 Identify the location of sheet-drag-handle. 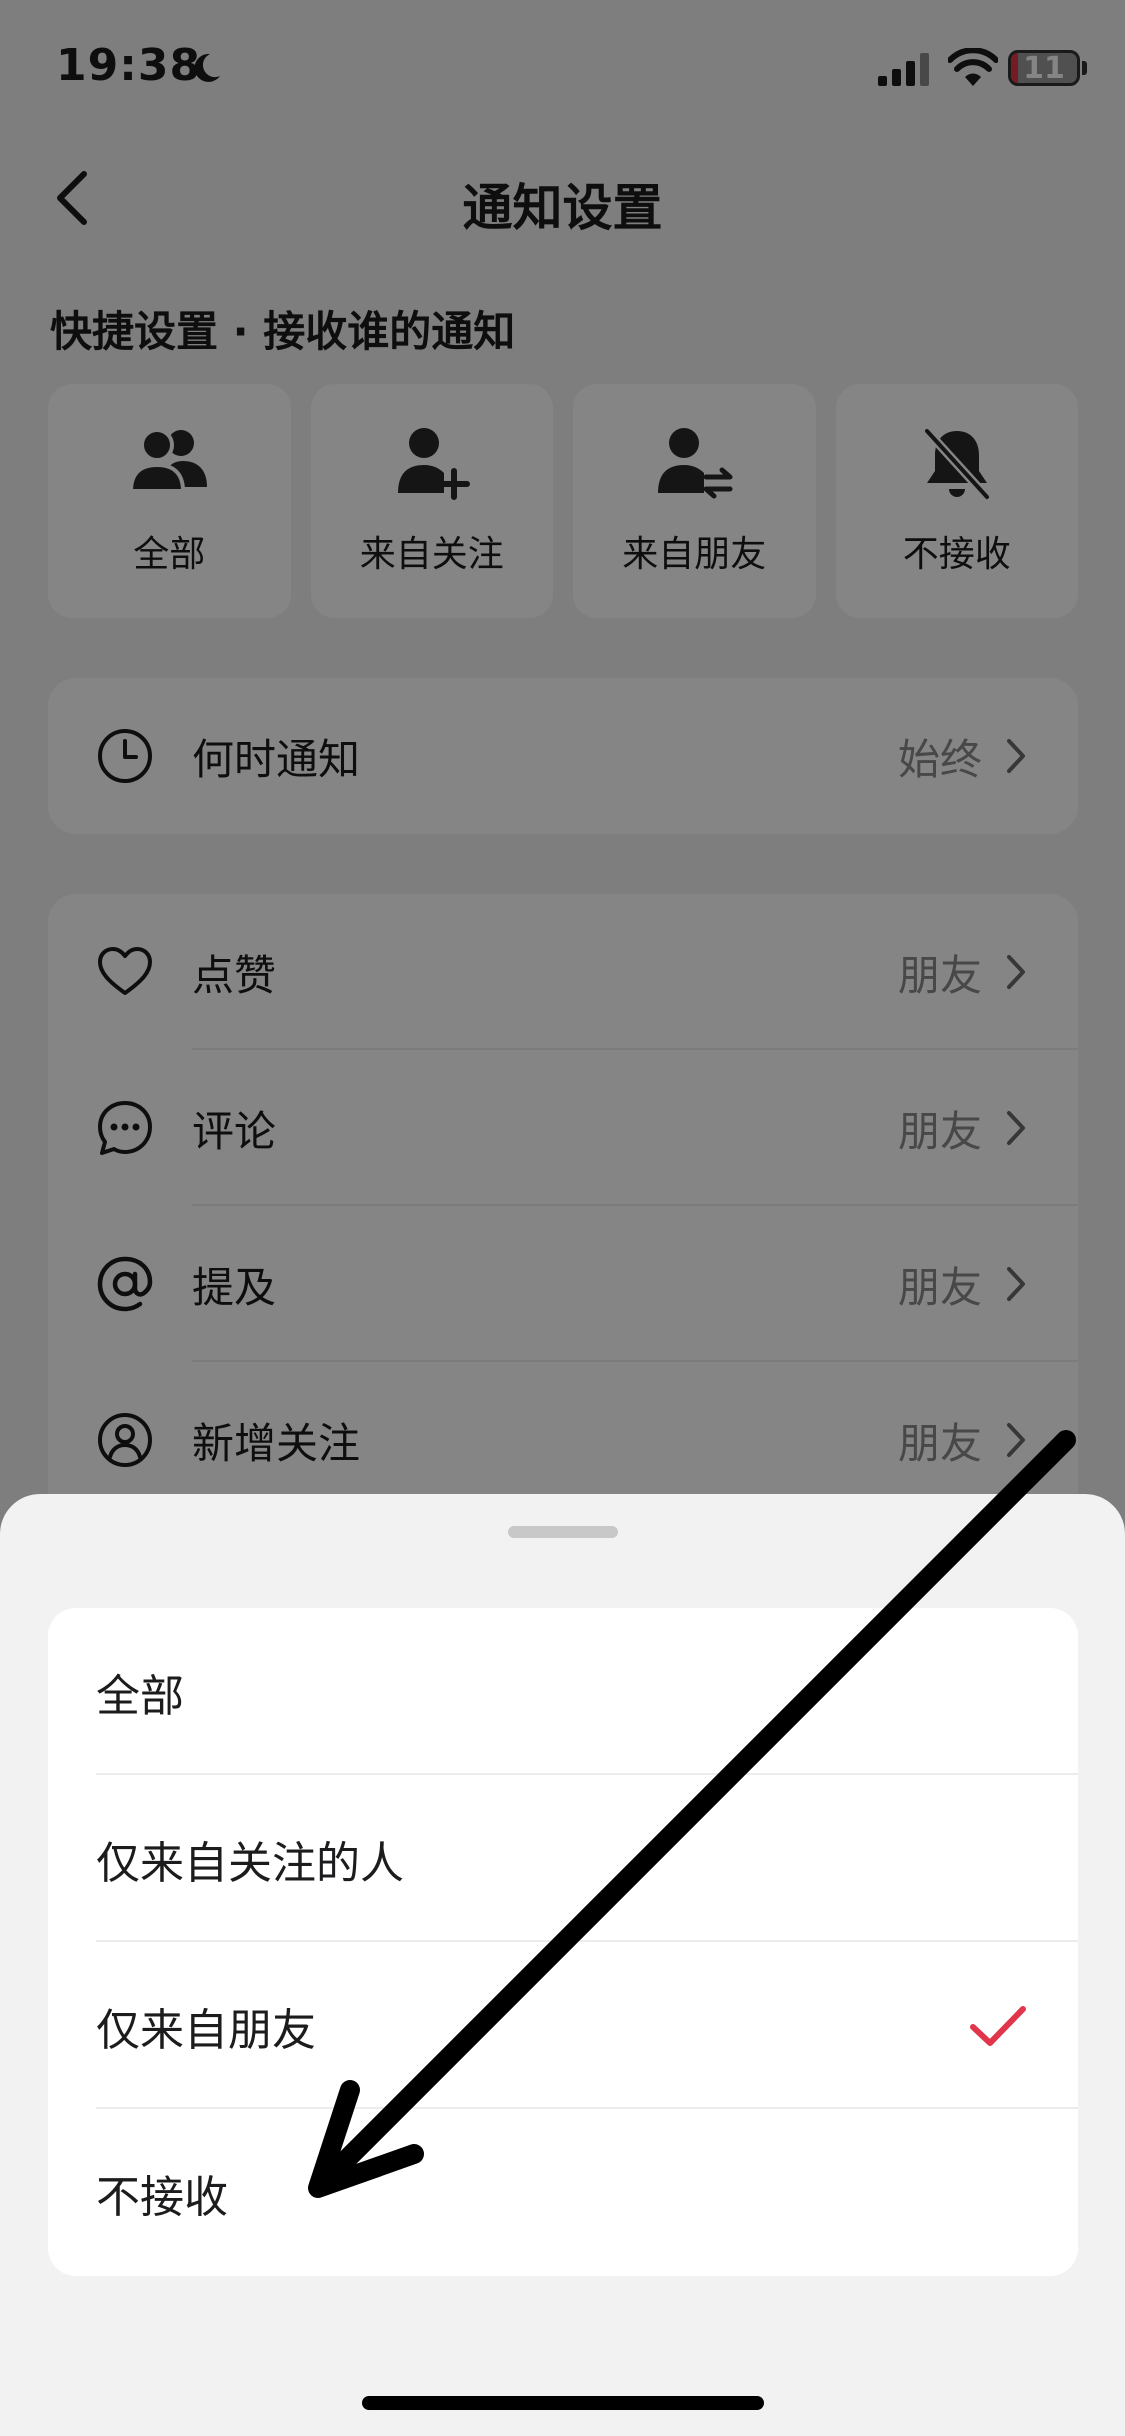
(563, 1532).